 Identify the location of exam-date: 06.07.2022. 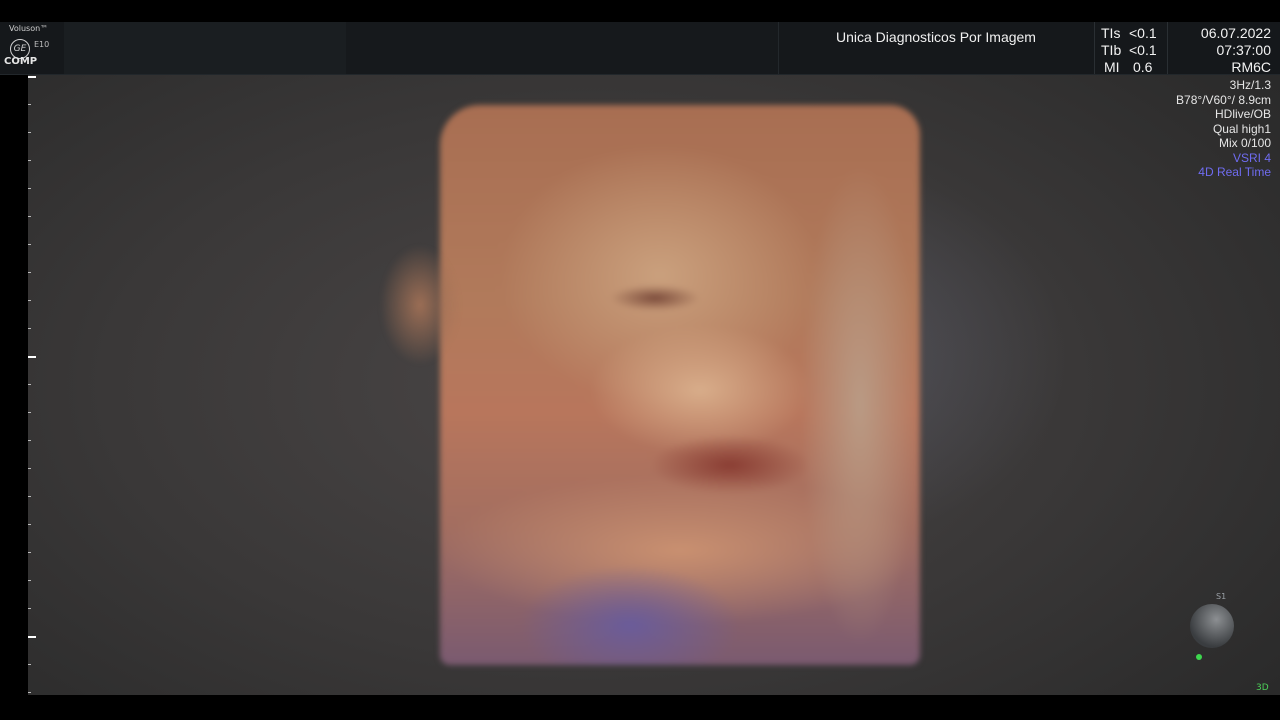
(1235, 33).